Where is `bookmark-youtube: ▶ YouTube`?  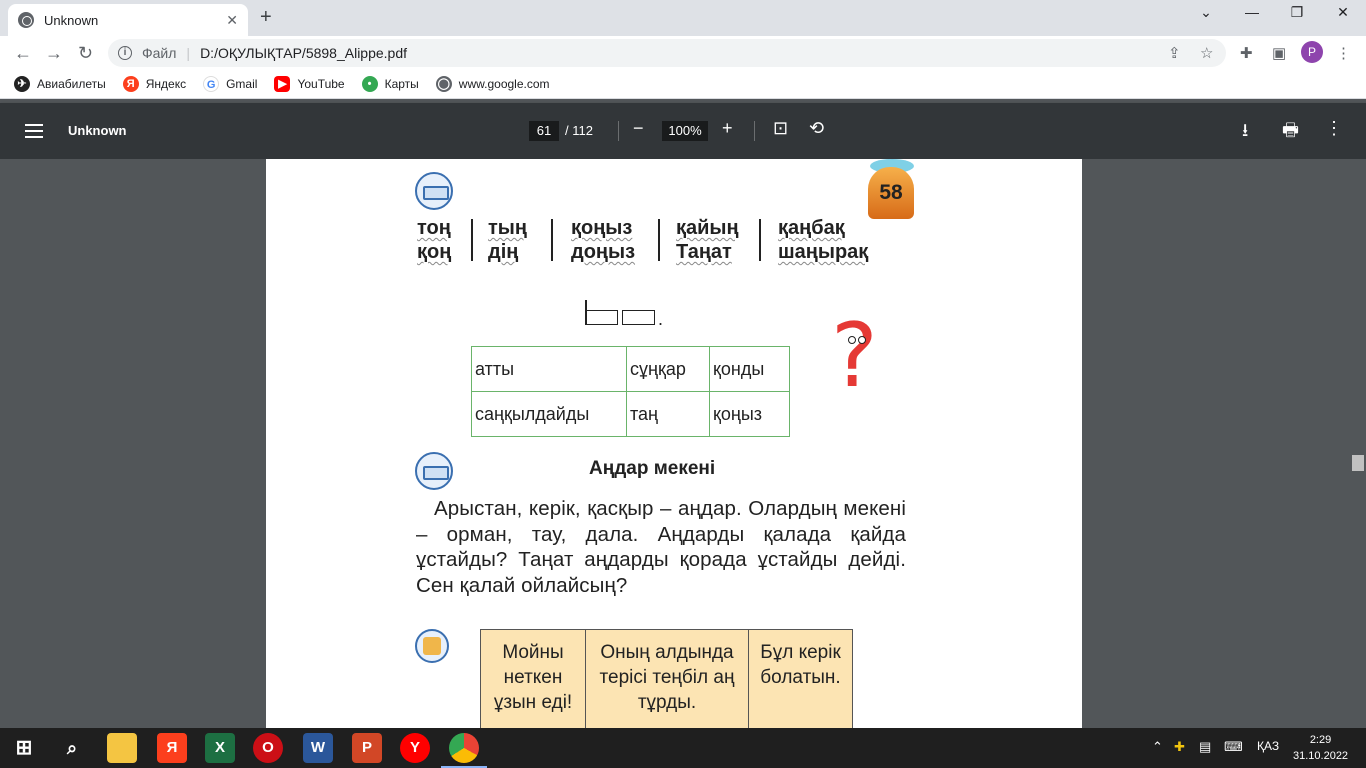 bookmark-youtube: ▶ YouTube is located at coordinates (309, 84).